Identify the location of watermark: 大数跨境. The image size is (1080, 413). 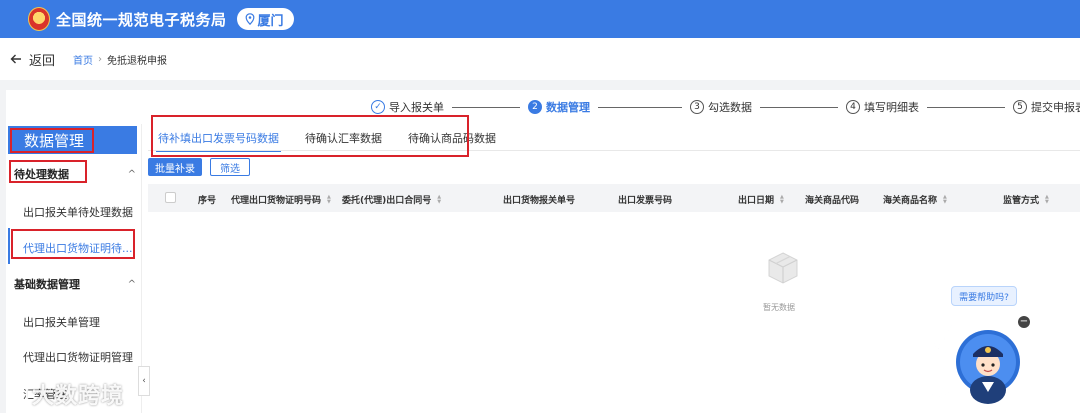
(65, 394).